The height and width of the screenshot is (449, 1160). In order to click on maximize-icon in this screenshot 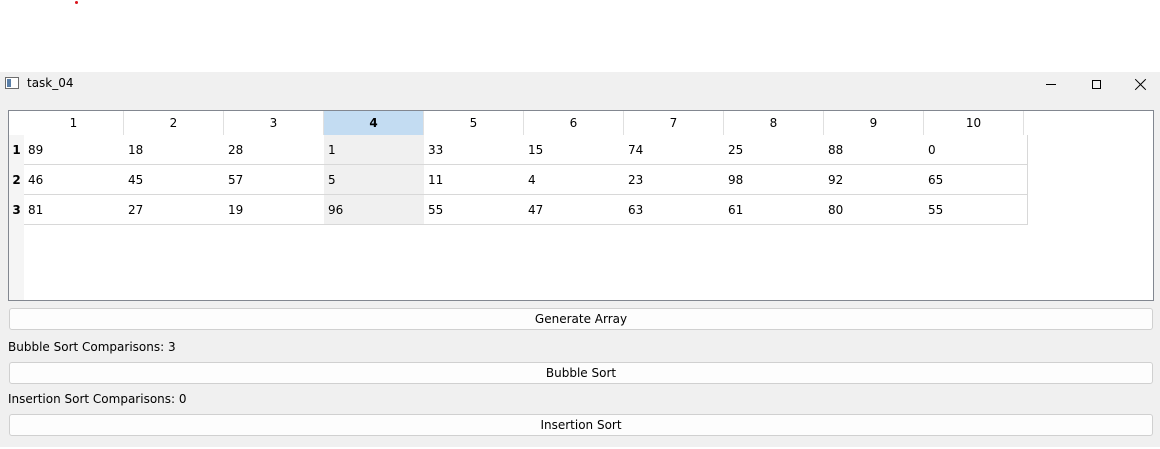, I will do `click(1096, 84)`.